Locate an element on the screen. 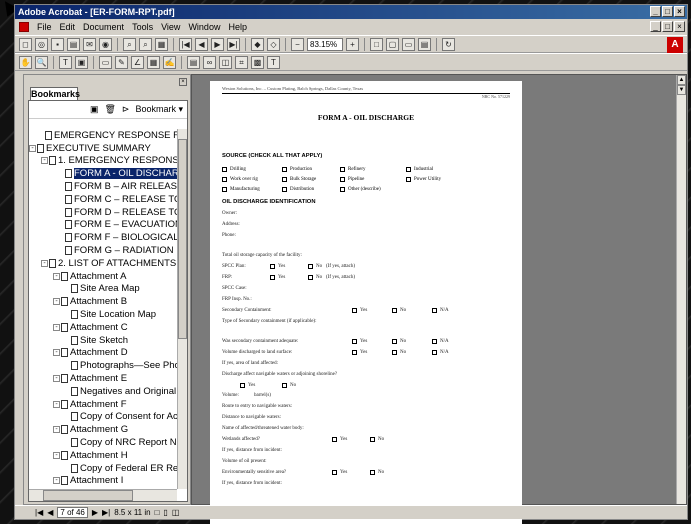 This screenshot has width=691, height=524. graphics-select-icon: ▣ is located at coordinates (81, 62).